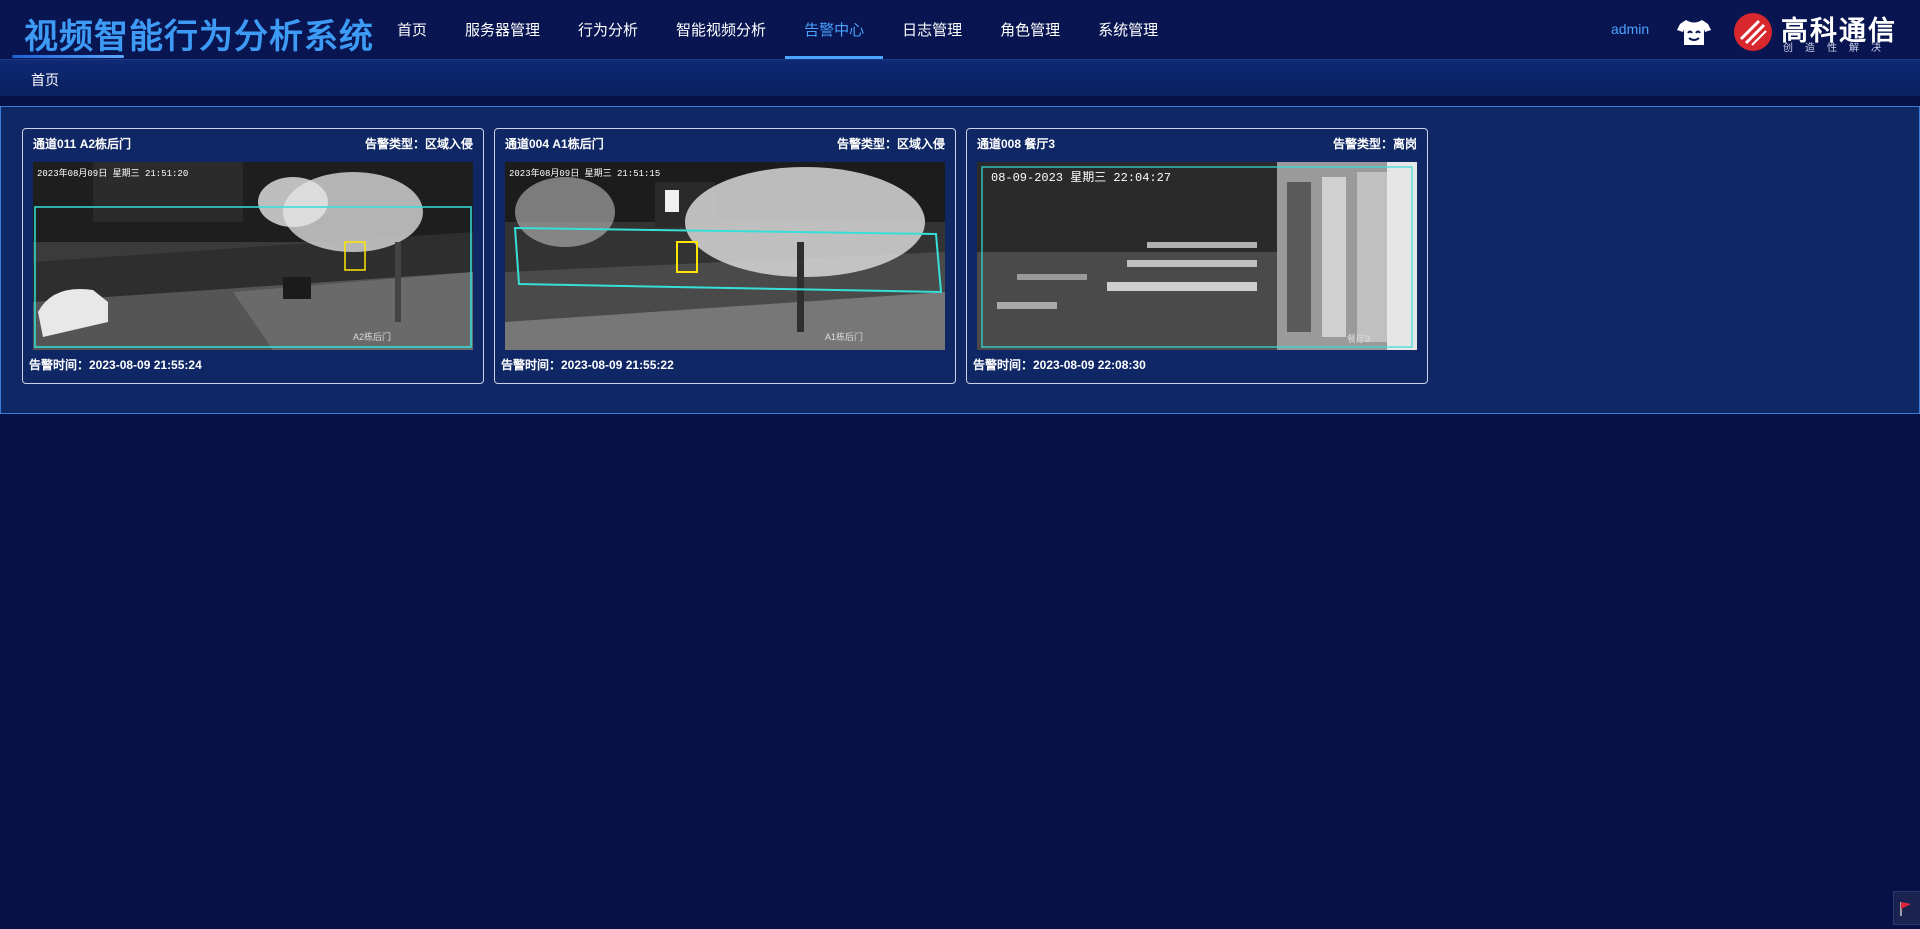  Describe the element at coordinates (608, 29) in the screenshot. I see `nav-item-behavior-analysis: 行为分析` at that location.